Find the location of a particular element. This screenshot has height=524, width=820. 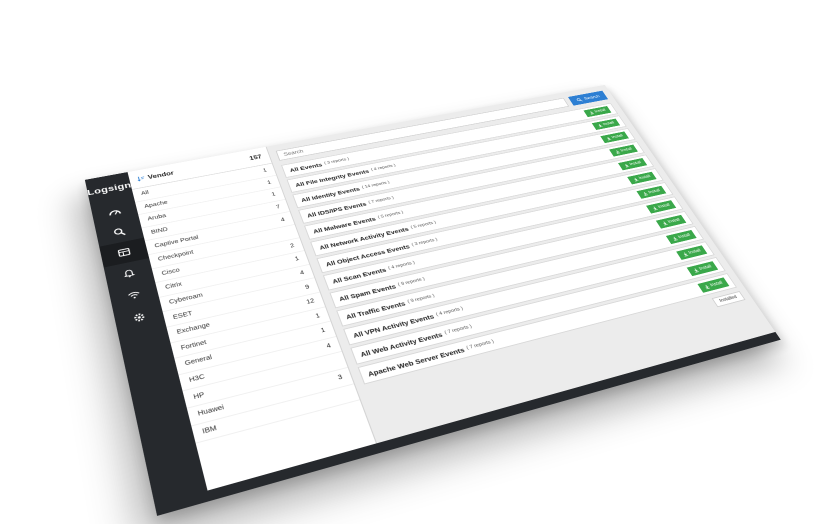

vendor-count: 3 is located at coordinates (340, 378).